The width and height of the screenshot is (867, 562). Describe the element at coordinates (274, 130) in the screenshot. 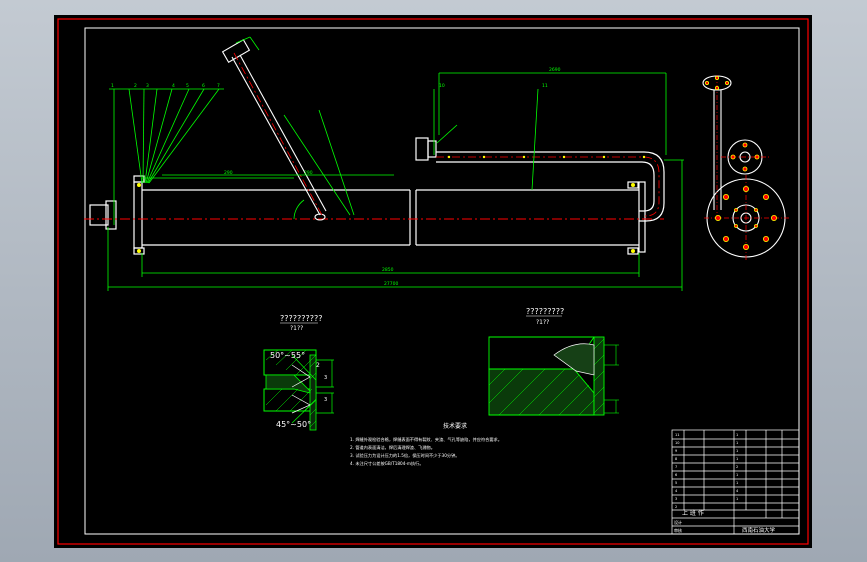

I see `inclined-nozzle` at that location.